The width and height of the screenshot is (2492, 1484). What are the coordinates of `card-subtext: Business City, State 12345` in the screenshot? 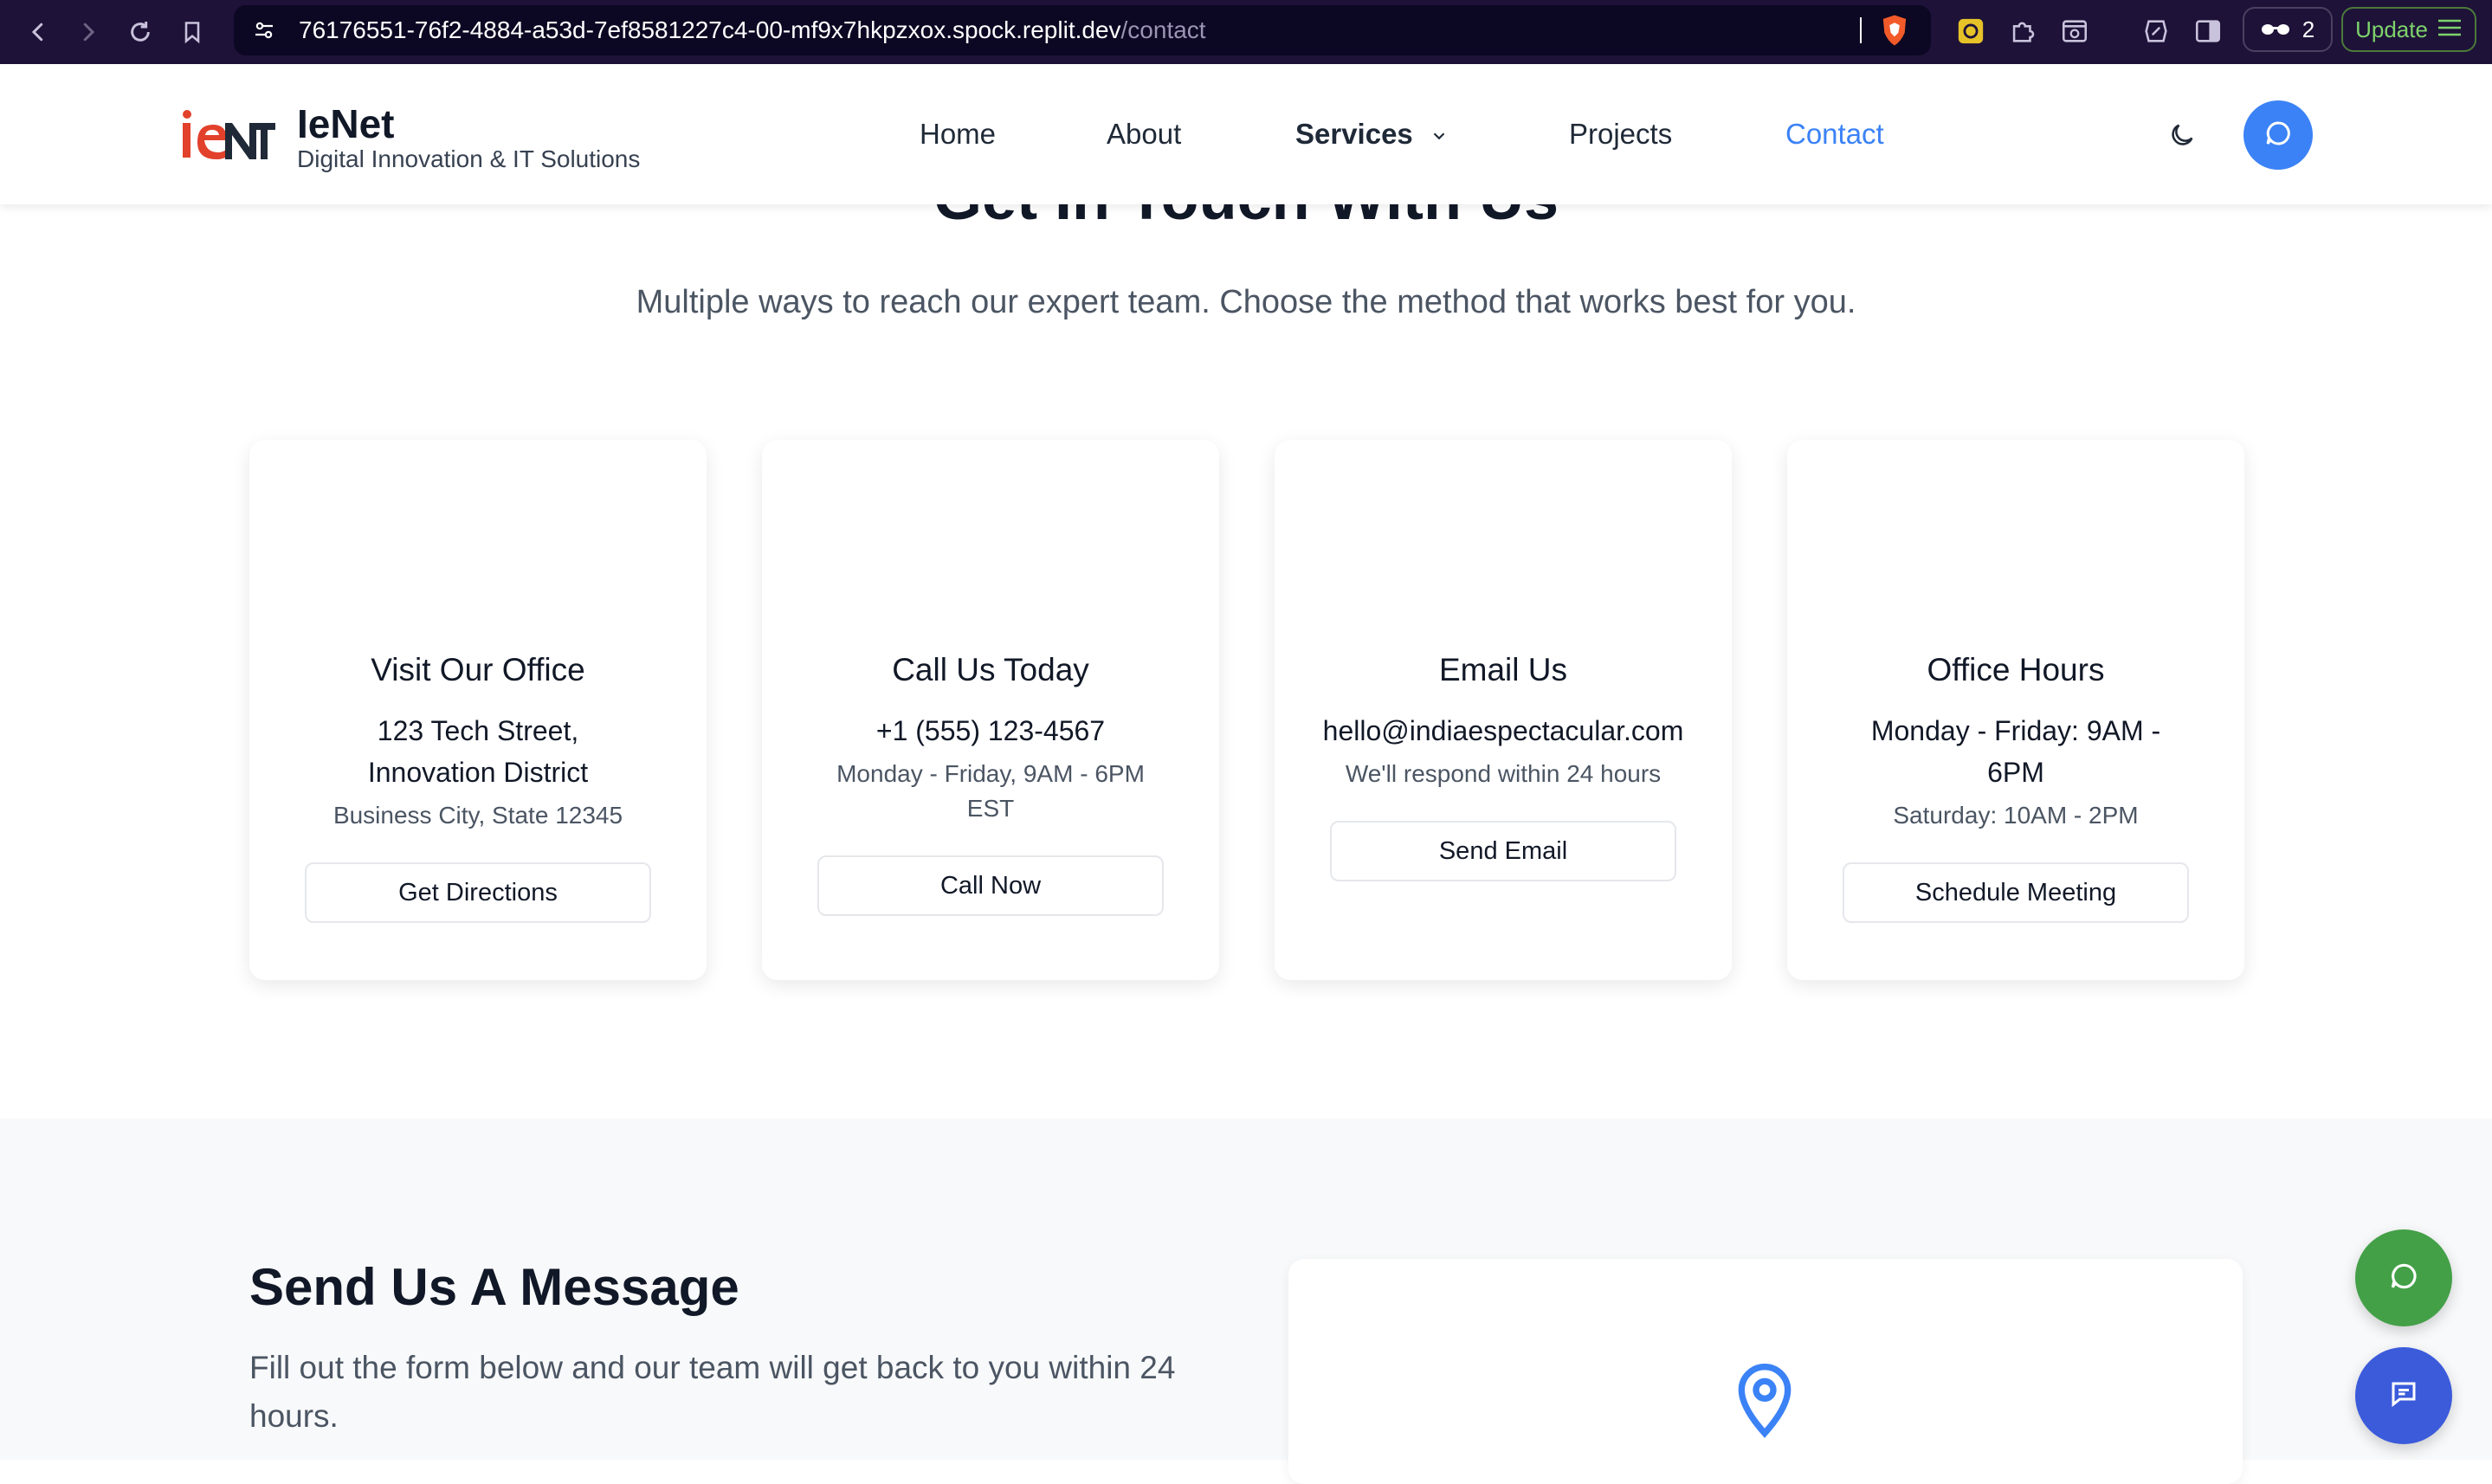 It's located at (477, 815).